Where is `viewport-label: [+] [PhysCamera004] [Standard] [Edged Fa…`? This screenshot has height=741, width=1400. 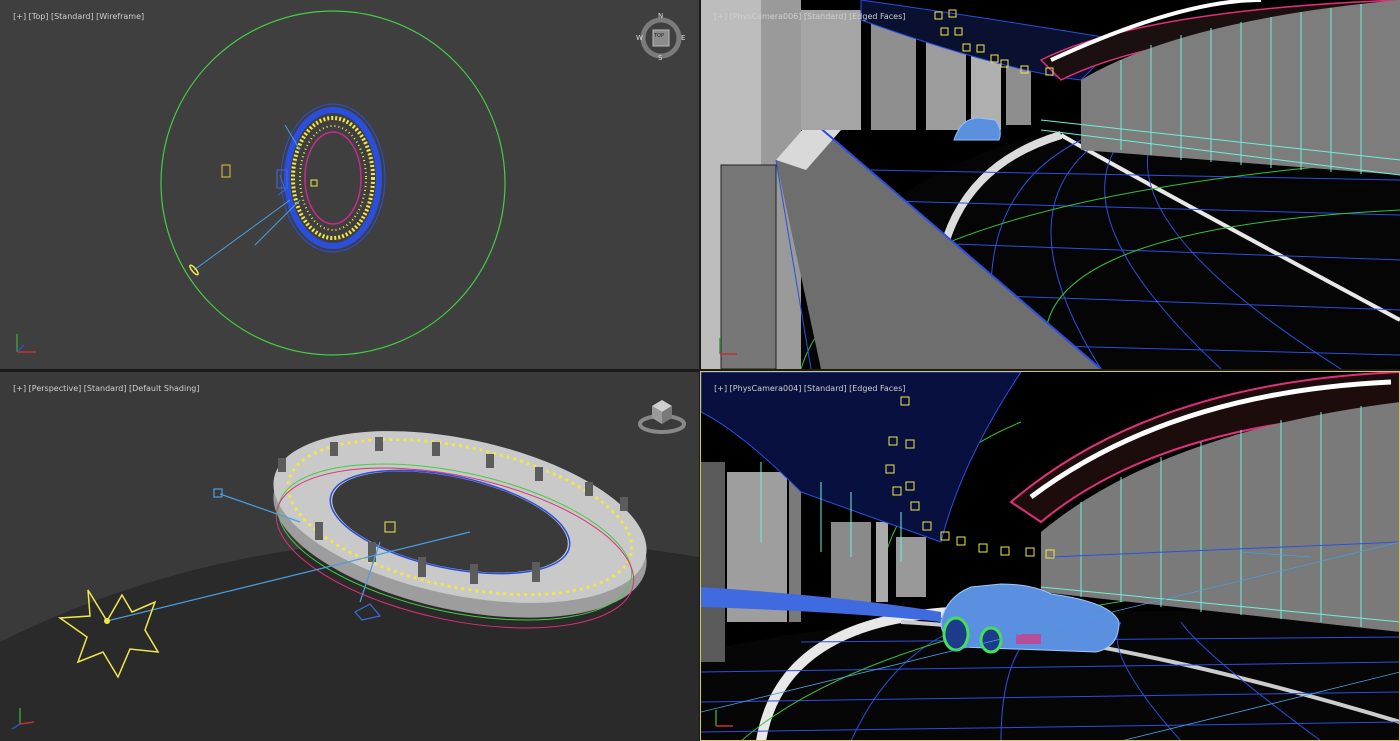 viewport-label: [+] [PhysCamera004] [Standard] [Edged Fa… is located at coordinates (804, 388).